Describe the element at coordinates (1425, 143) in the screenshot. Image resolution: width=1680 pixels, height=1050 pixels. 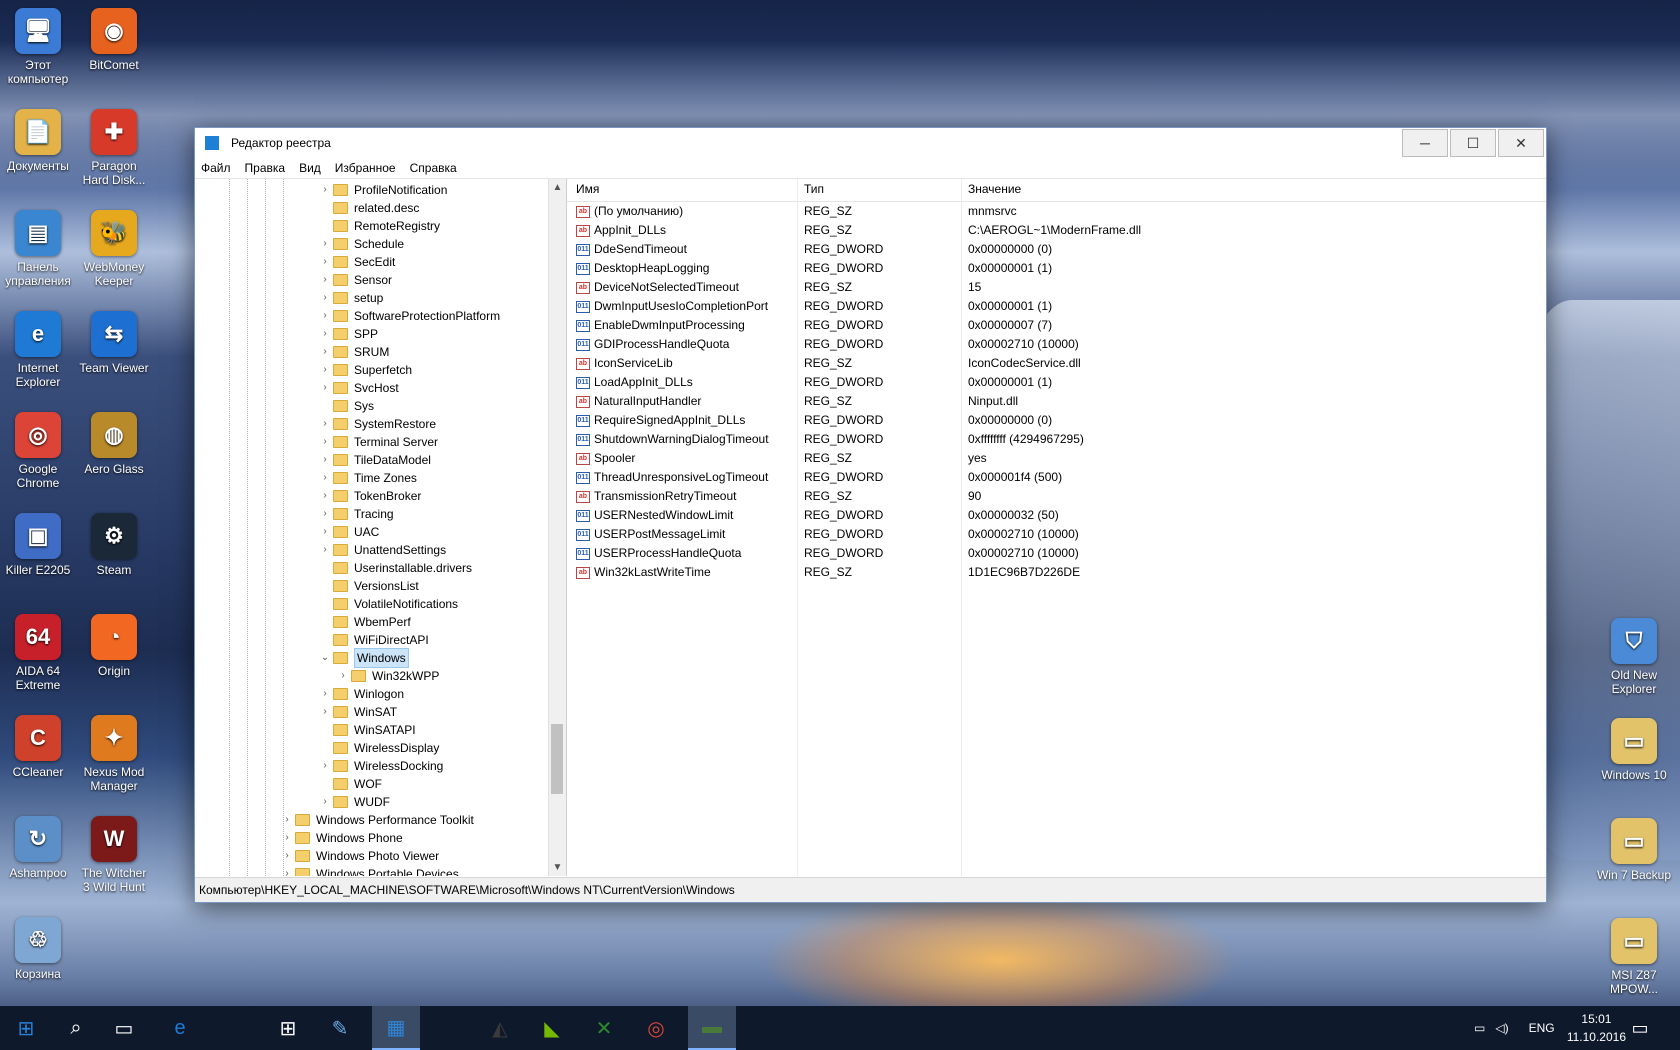
I see `minimize-button: ─` at that location.